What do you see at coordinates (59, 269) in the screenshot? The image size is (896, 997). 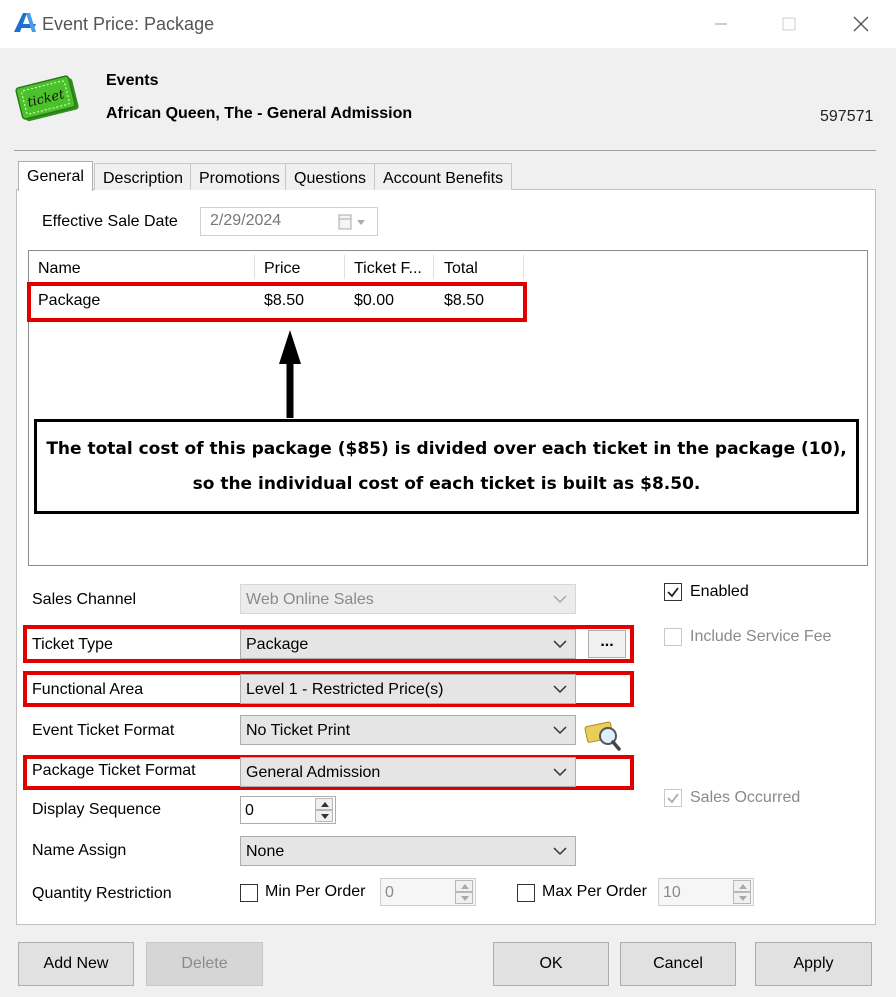 I see `column-header-name: Name` at bounding box center [59, 269].